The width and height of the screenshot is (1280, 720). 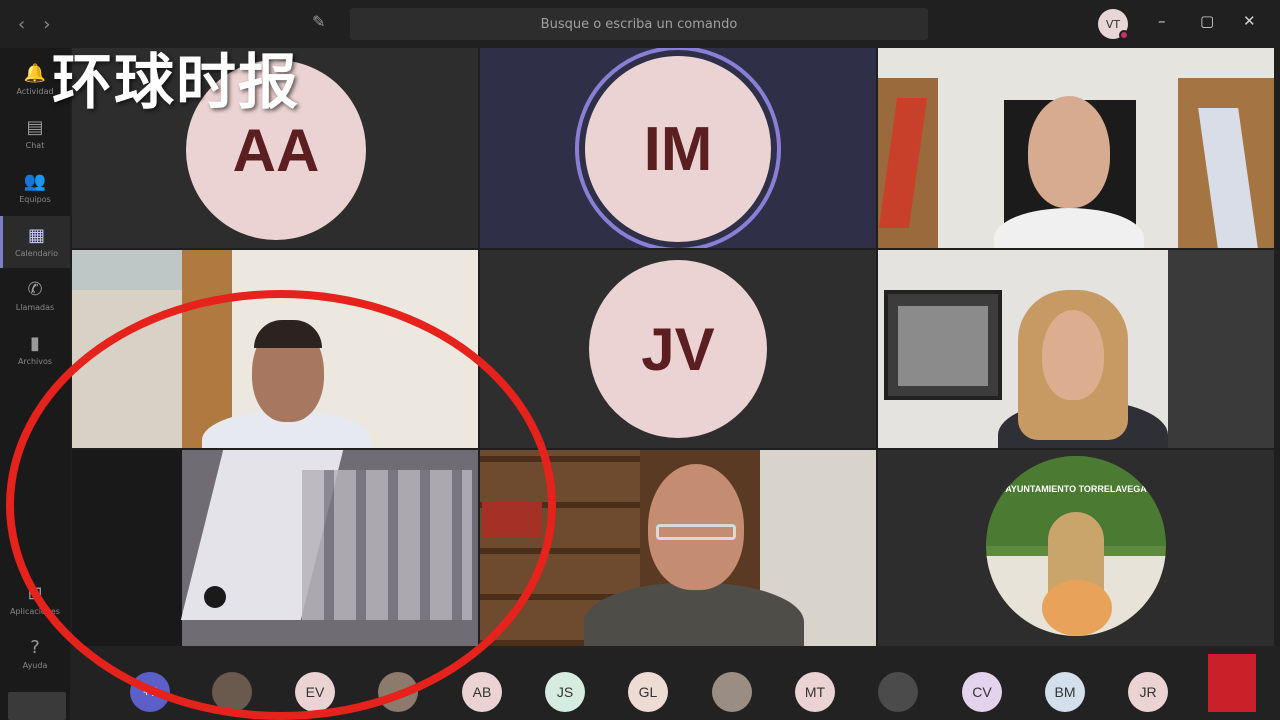 What do you see at coordinates (1249, 21) in the screenshot?
I see `close-button: ✕` at bounding box center [1249, 21].